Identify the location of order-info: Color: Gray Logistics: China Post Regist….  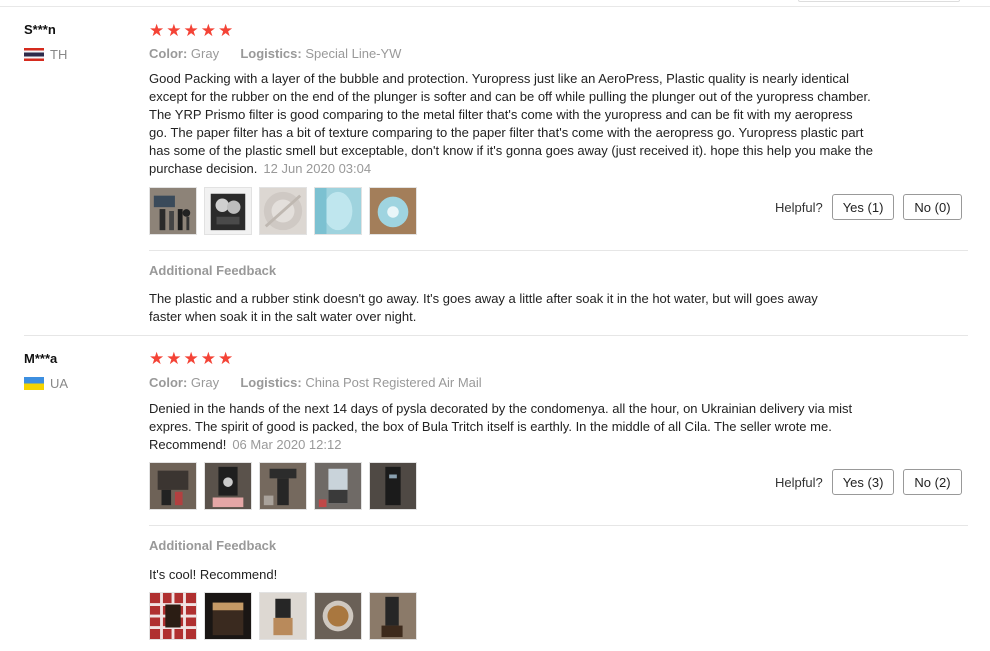
(315, 382).